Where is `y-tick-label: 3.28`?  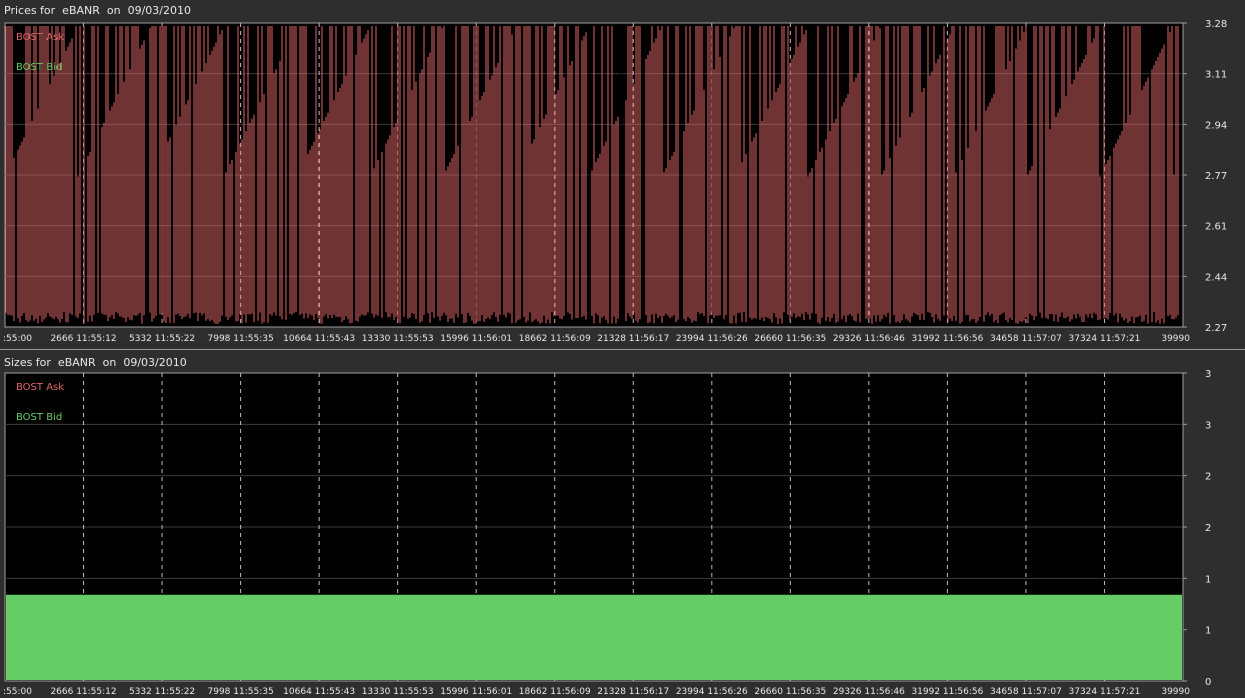
y-tick-label: 3.28 is located at coordinates (1216, 24).